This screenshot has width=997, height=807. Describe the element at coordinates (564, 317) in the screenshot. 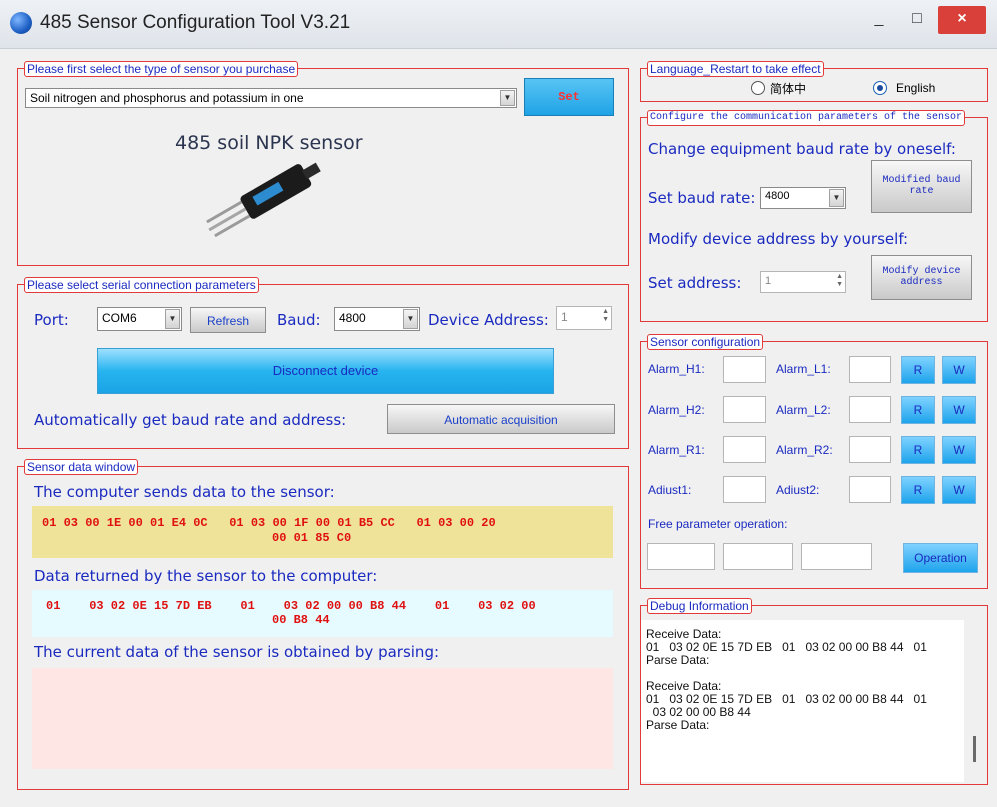

I see `device-address-value: 1` at that location.